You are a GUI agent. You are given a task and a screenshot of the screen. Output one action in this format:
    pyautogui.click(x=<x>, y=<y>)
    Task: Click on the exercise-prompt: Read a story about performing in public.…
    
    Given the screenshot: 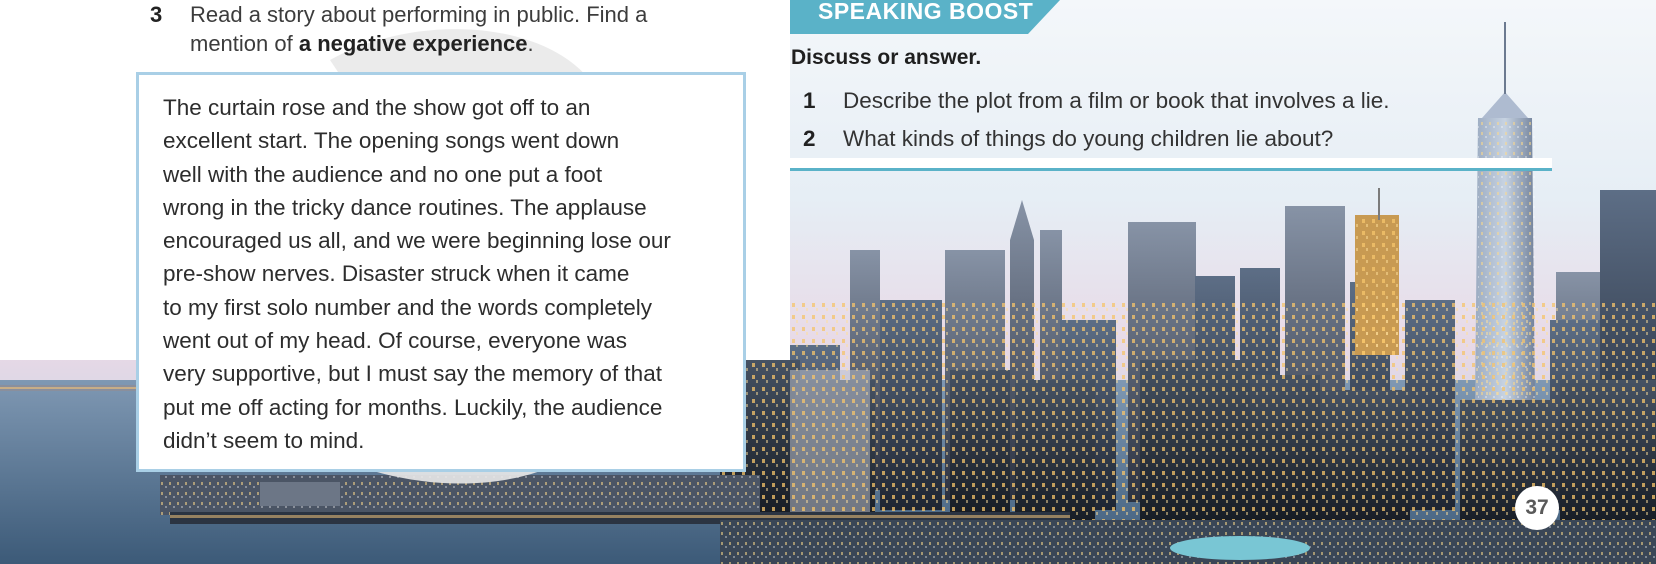 What is the action you would take?
    pyautogui.click(x=450, y=29)
    